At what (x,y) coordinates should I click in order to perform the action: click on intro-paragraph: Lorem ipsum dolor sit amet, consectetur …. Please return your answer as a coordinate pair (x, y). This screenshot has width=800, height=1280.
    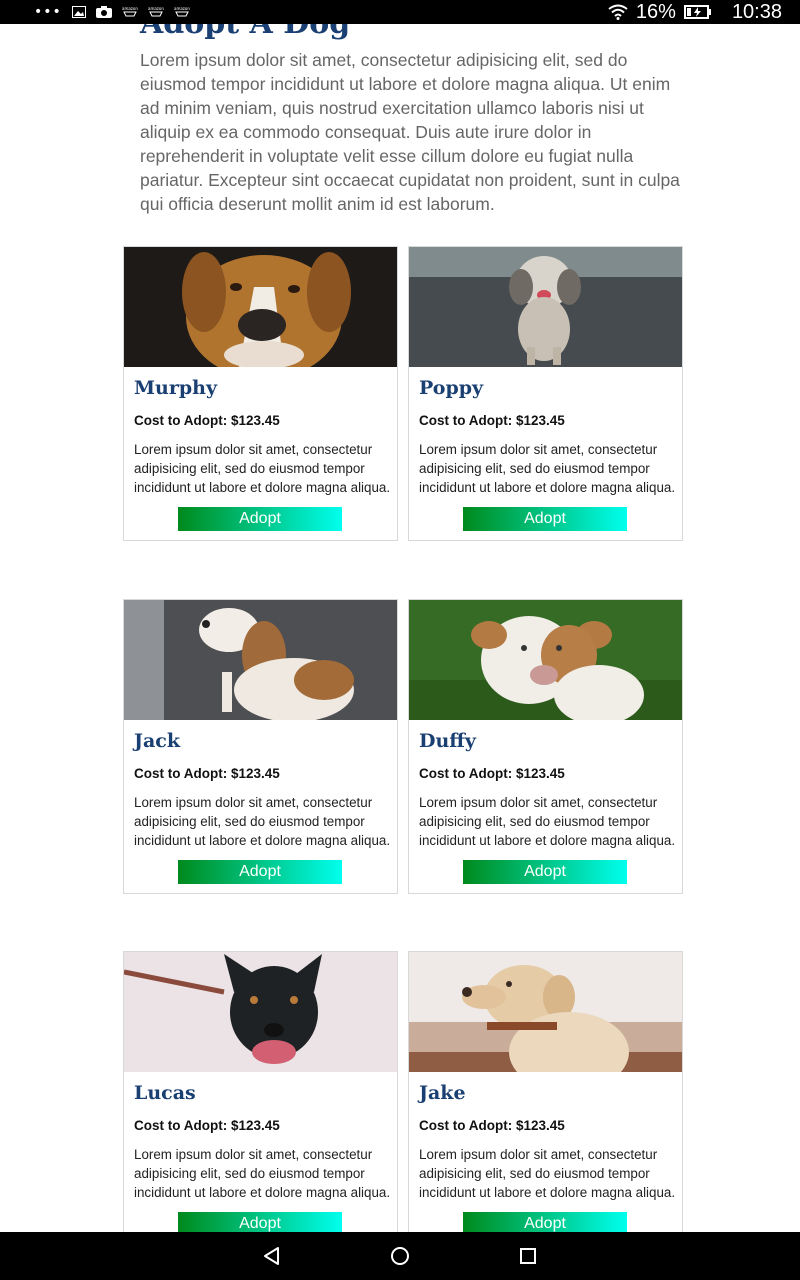
    Looking at the image, I should click on (410, 132).